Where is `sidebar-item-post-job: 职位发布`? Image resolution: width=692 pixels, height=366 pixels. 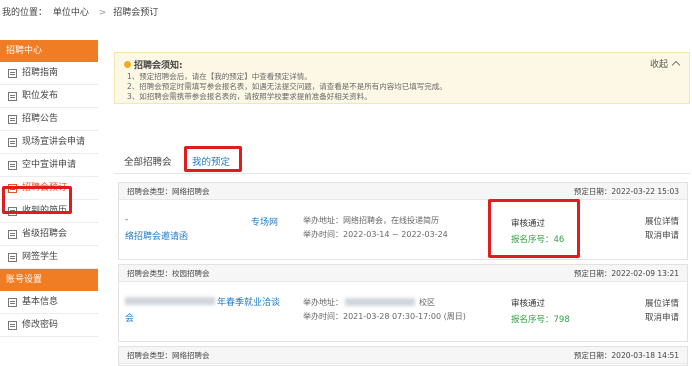 sidebar-item-post-job: 职位发布 is located at coordinates (49, 96).